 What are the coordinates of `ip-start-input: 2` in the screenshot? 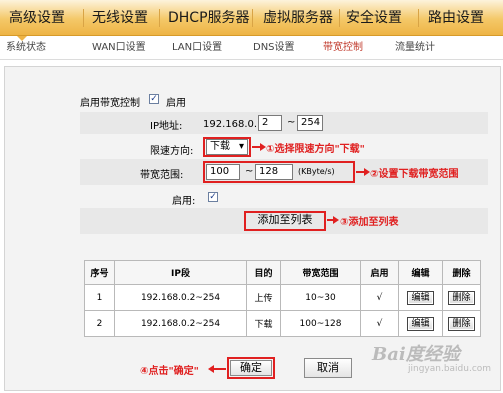 It's located at (270, 123).